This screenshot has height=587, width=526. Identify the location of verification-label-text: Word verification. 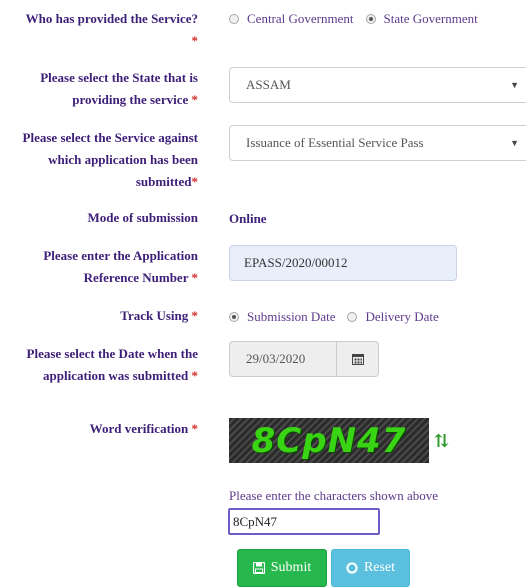
(139, 428).